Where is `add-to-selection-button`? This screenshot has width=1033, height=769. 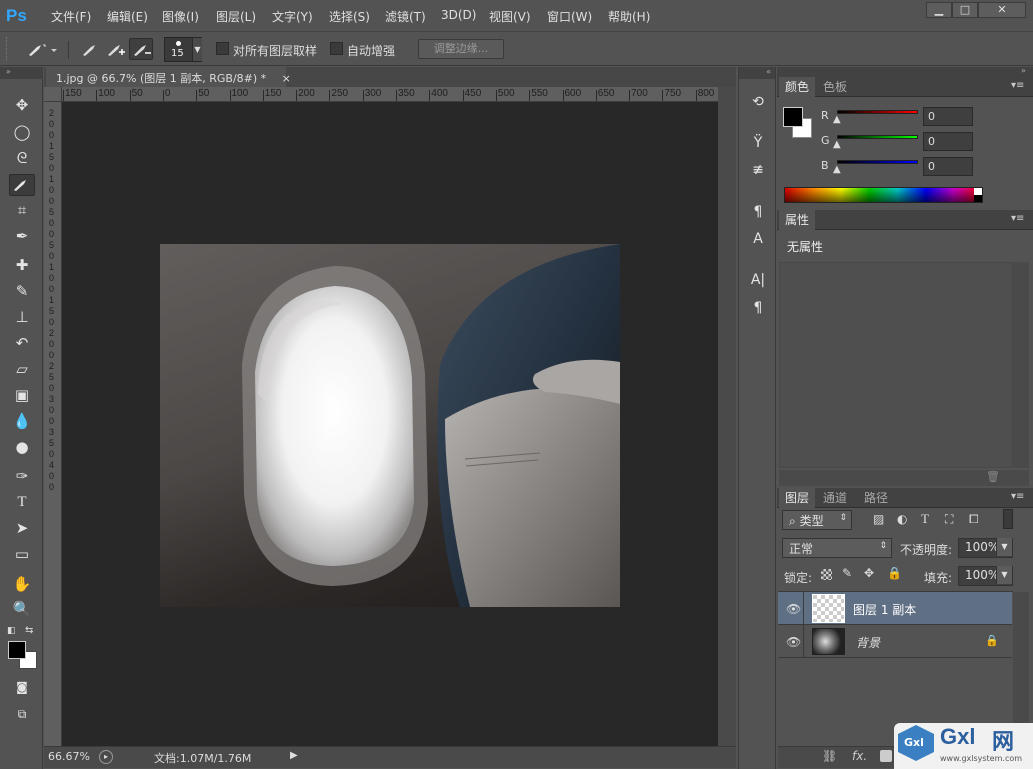
add-to-selection-button is located at coordinates (115, 49).